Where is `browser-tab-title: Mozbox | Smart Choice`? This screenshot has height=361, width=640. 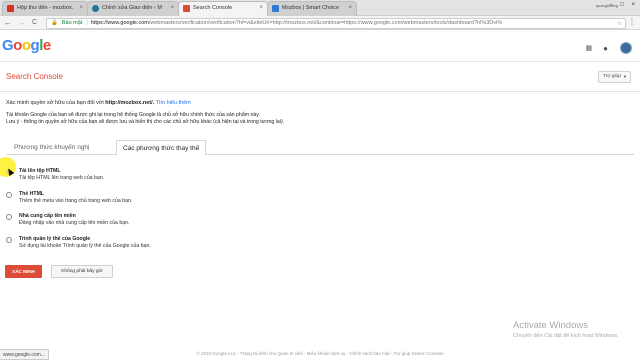
browser-tab-title: Mozbox | Smart Choice is located at coordinates (311, 8).